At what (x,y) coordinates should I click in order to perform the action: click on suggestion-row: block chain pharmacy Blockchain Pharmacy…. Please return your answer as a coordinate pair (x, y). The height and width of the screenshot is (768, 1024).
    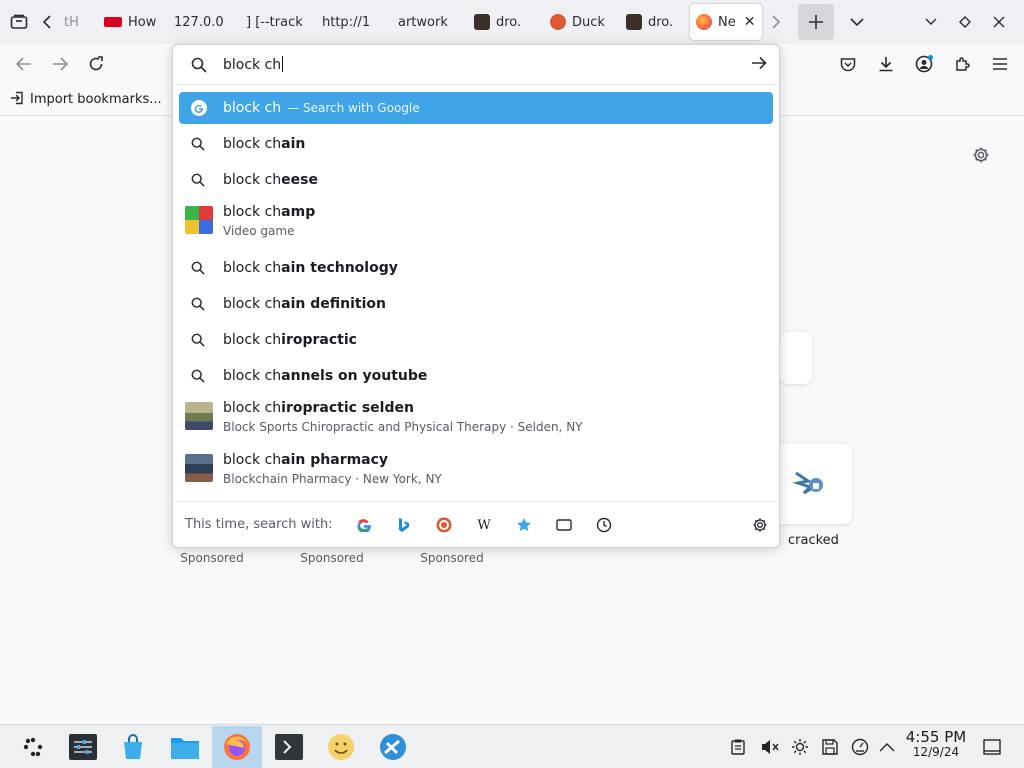
    Looking at the image, I should click on (476, 470).